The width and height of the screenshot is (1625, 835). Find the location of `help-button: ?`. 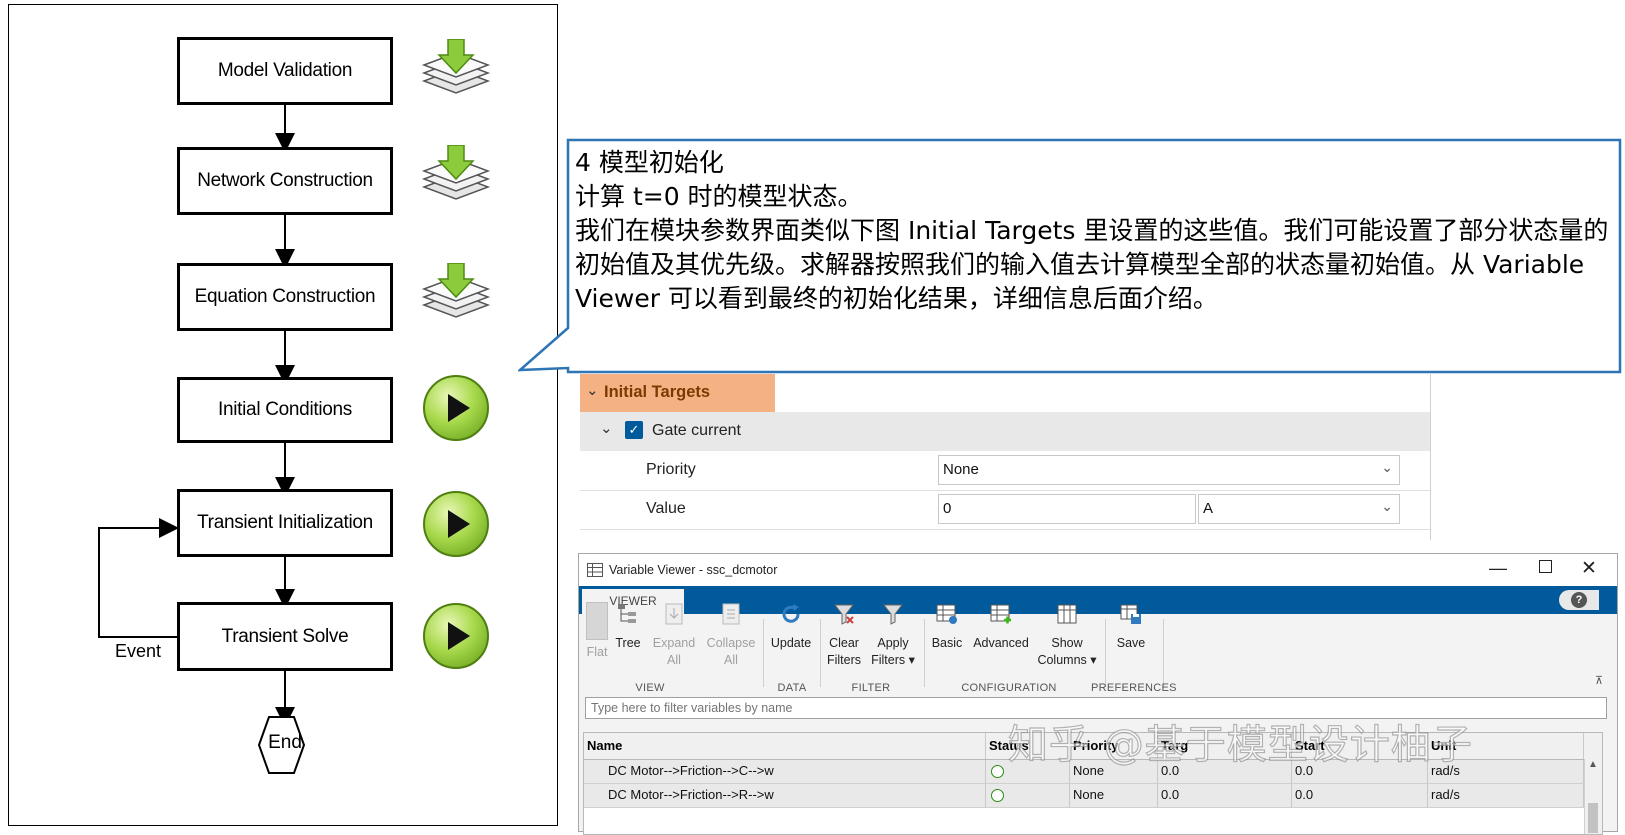

help-button: ? is located at coordinates (1579, 600).